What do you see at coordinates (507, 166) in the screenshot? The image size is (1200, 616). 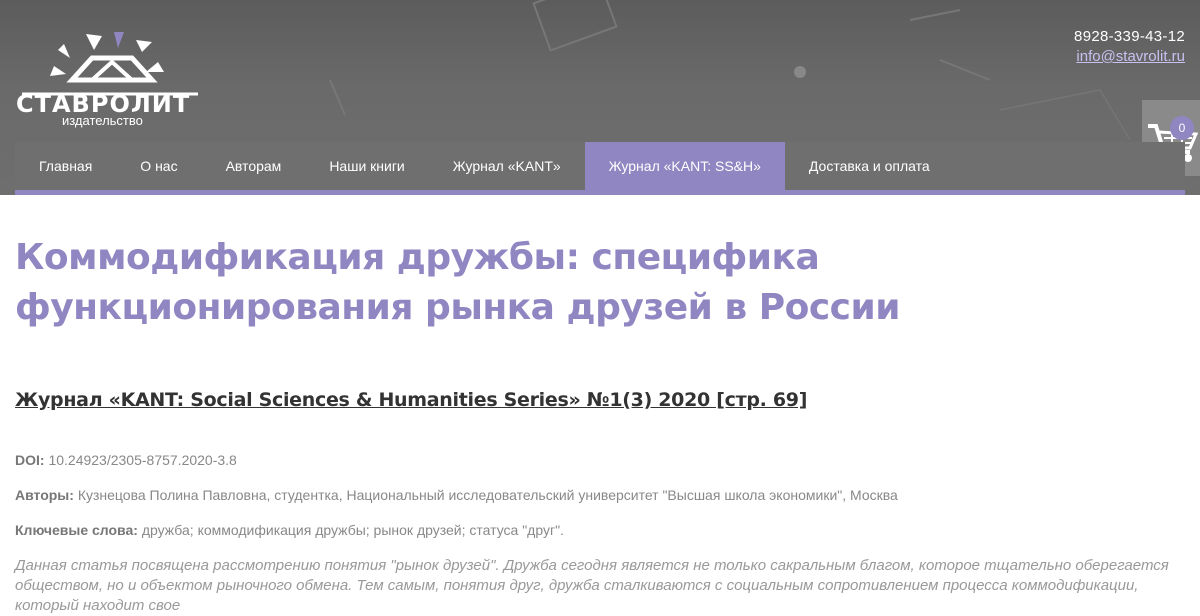 I see `nav-item-journal-kant: Журнал «KANT»` at bounding box center [507, 166].